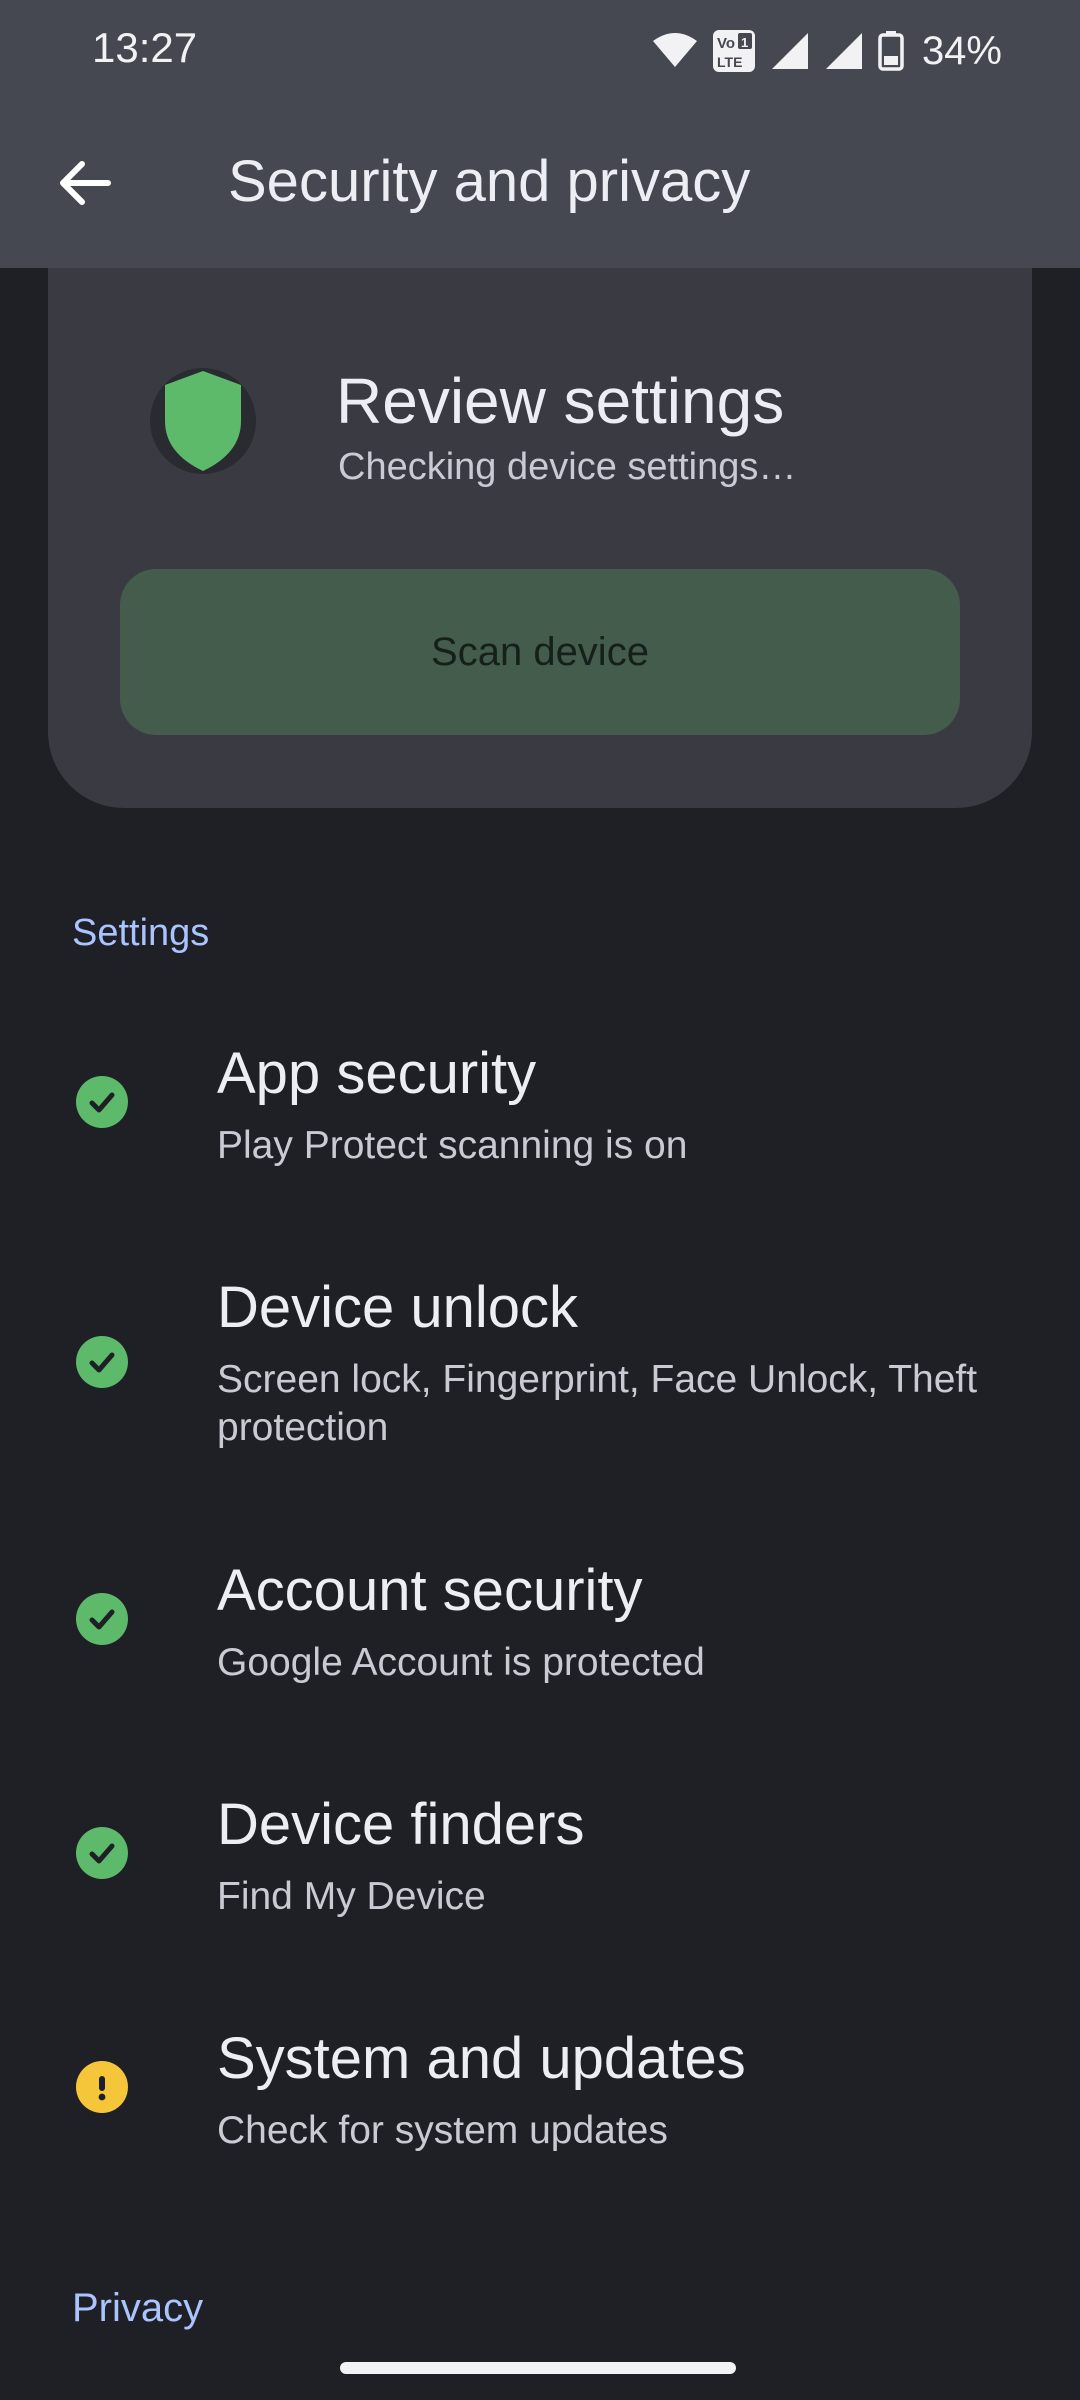 The height and width of the screenshot is (2400, 1080). What do you see at coordinates (560, 401) in the screenshot?
I see `review-settings-title: Review settings` at bounding box center [560, 401].